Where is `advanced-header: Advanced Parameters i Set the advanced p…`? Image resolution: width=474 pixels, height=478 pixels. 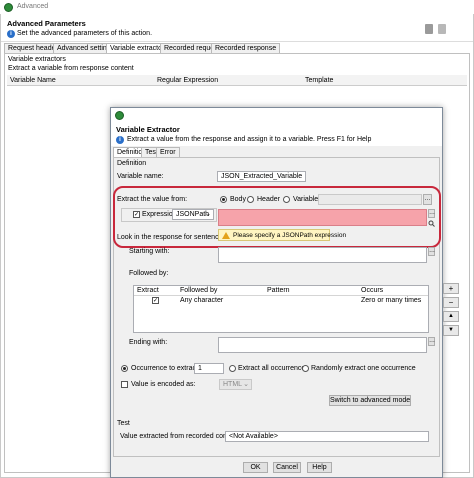
advanced-header: Advanced Parameters i Set the advanced p… is located at coordinates (237, 28).